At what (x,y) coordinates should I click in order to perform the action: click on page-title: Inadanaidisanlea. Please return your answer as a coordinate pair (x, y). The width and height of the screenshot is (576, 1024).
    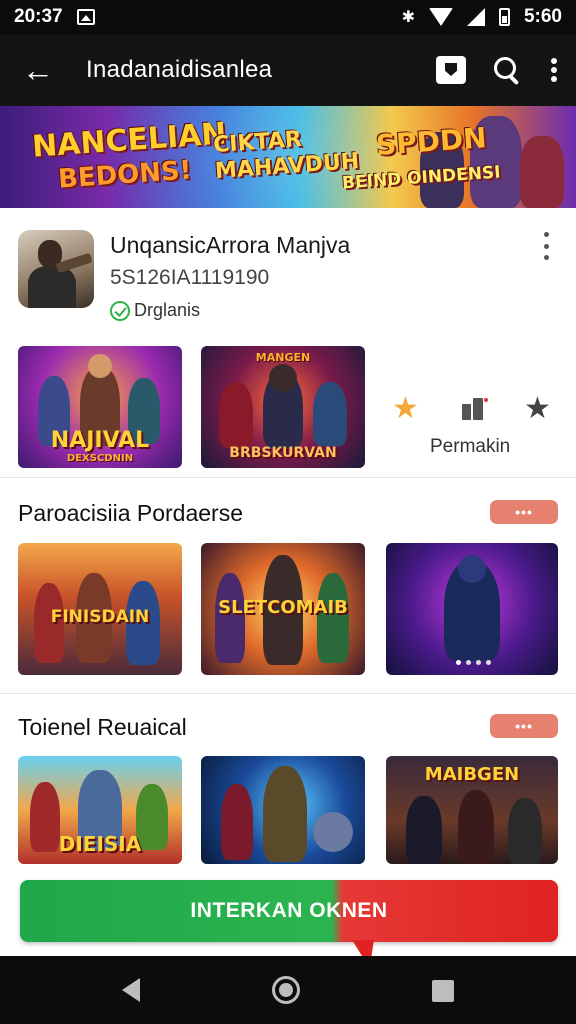
    Looking at the image, I should click on (179, 69).